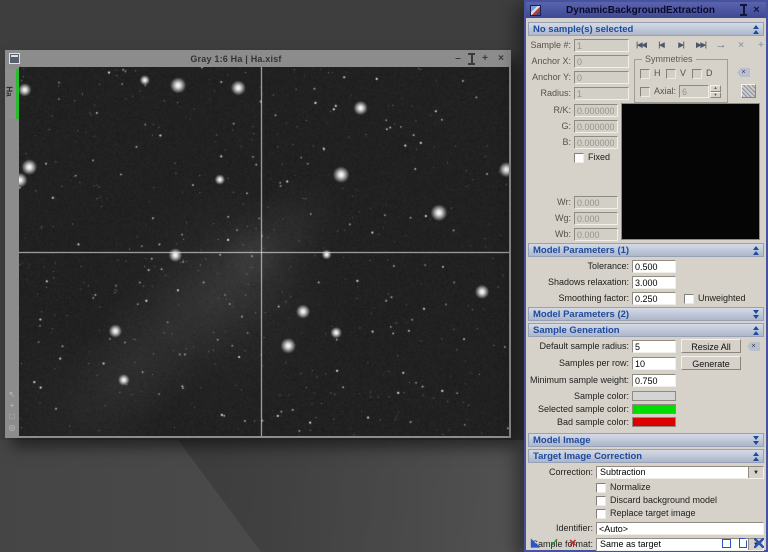 Image resolution: width=768 pixels, height=552 pixels. Describe the element at coordinates (258, 58) in the screenshot. I see `image-window-titlebar: Gray 1:6 Ha | Ha.xisf – + ×` at that location.